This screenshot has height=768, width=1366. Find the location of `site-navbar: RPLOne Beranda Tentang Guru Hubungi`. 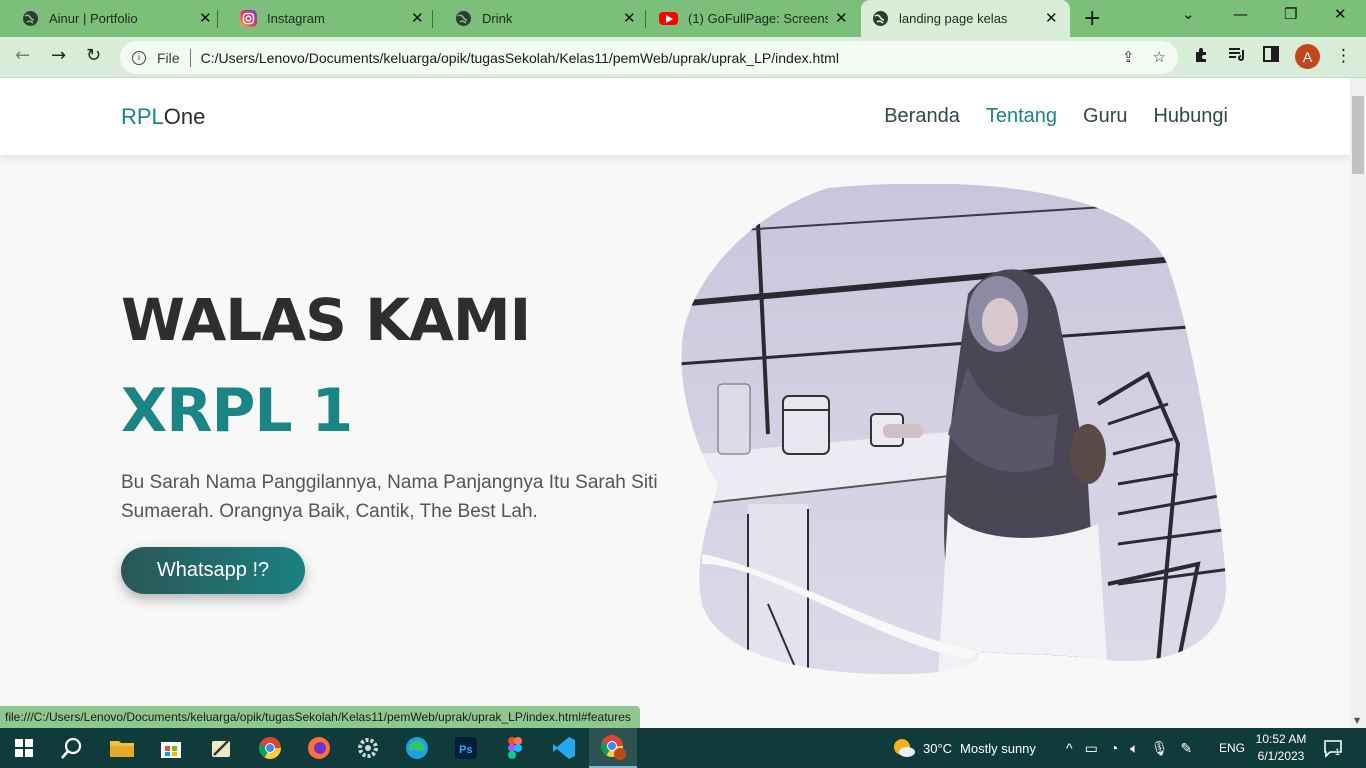

site-navbar: RPLOne Beranda Tentang Guru Hubungi is located at coordinates (675, 116).